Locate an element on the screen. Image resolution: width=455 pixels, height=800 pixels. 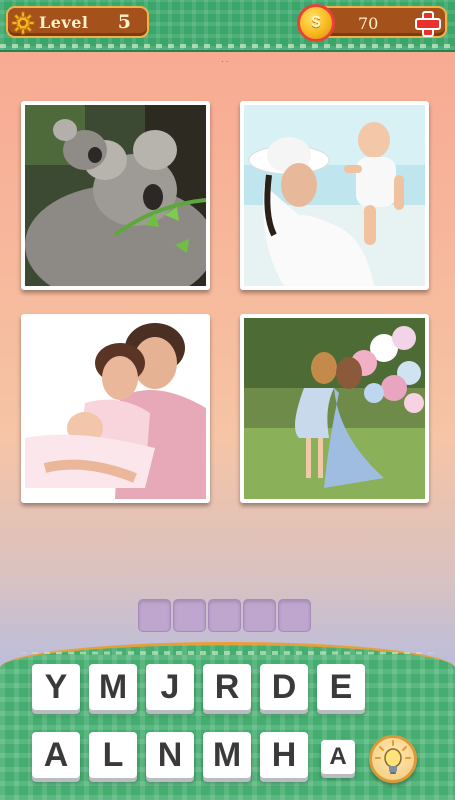
drag-dots: · · is located at coordinates (225, 61).